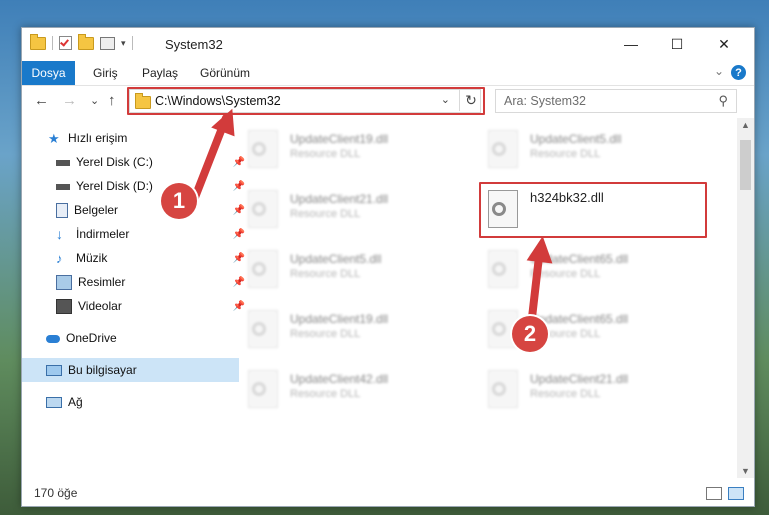 Image resolution: width=769 pixels, height=515 pixels. Describe the element at coordinates (62, 210) in the screenshot. I see `documents-icon` at that location.